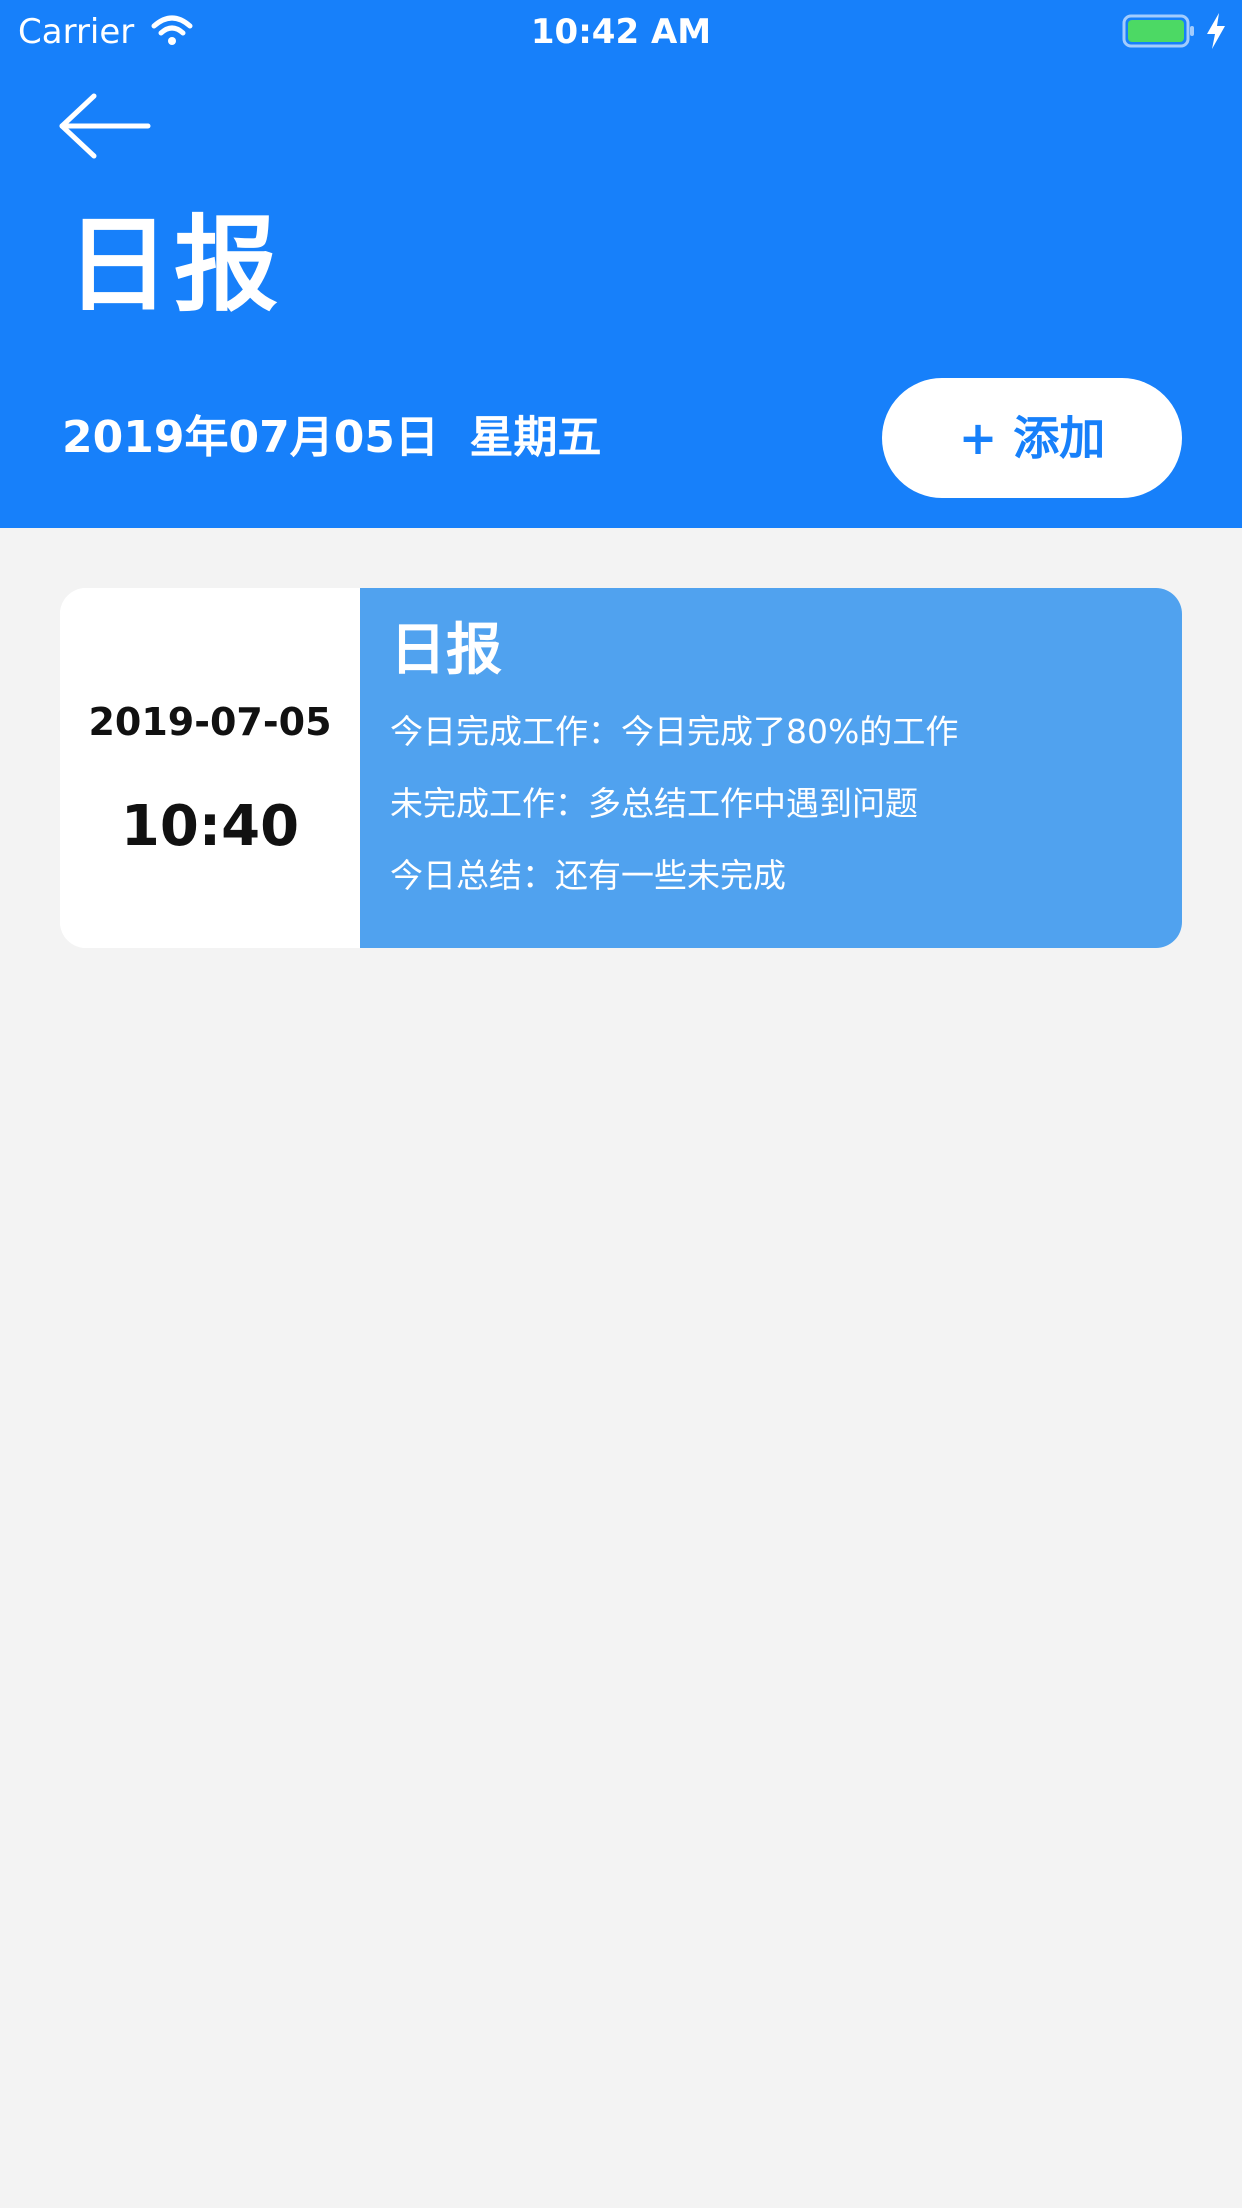  Describe the element at coordinates (1032, 438) in the screenshot. I see `add-report-button: + 添加` at that location.